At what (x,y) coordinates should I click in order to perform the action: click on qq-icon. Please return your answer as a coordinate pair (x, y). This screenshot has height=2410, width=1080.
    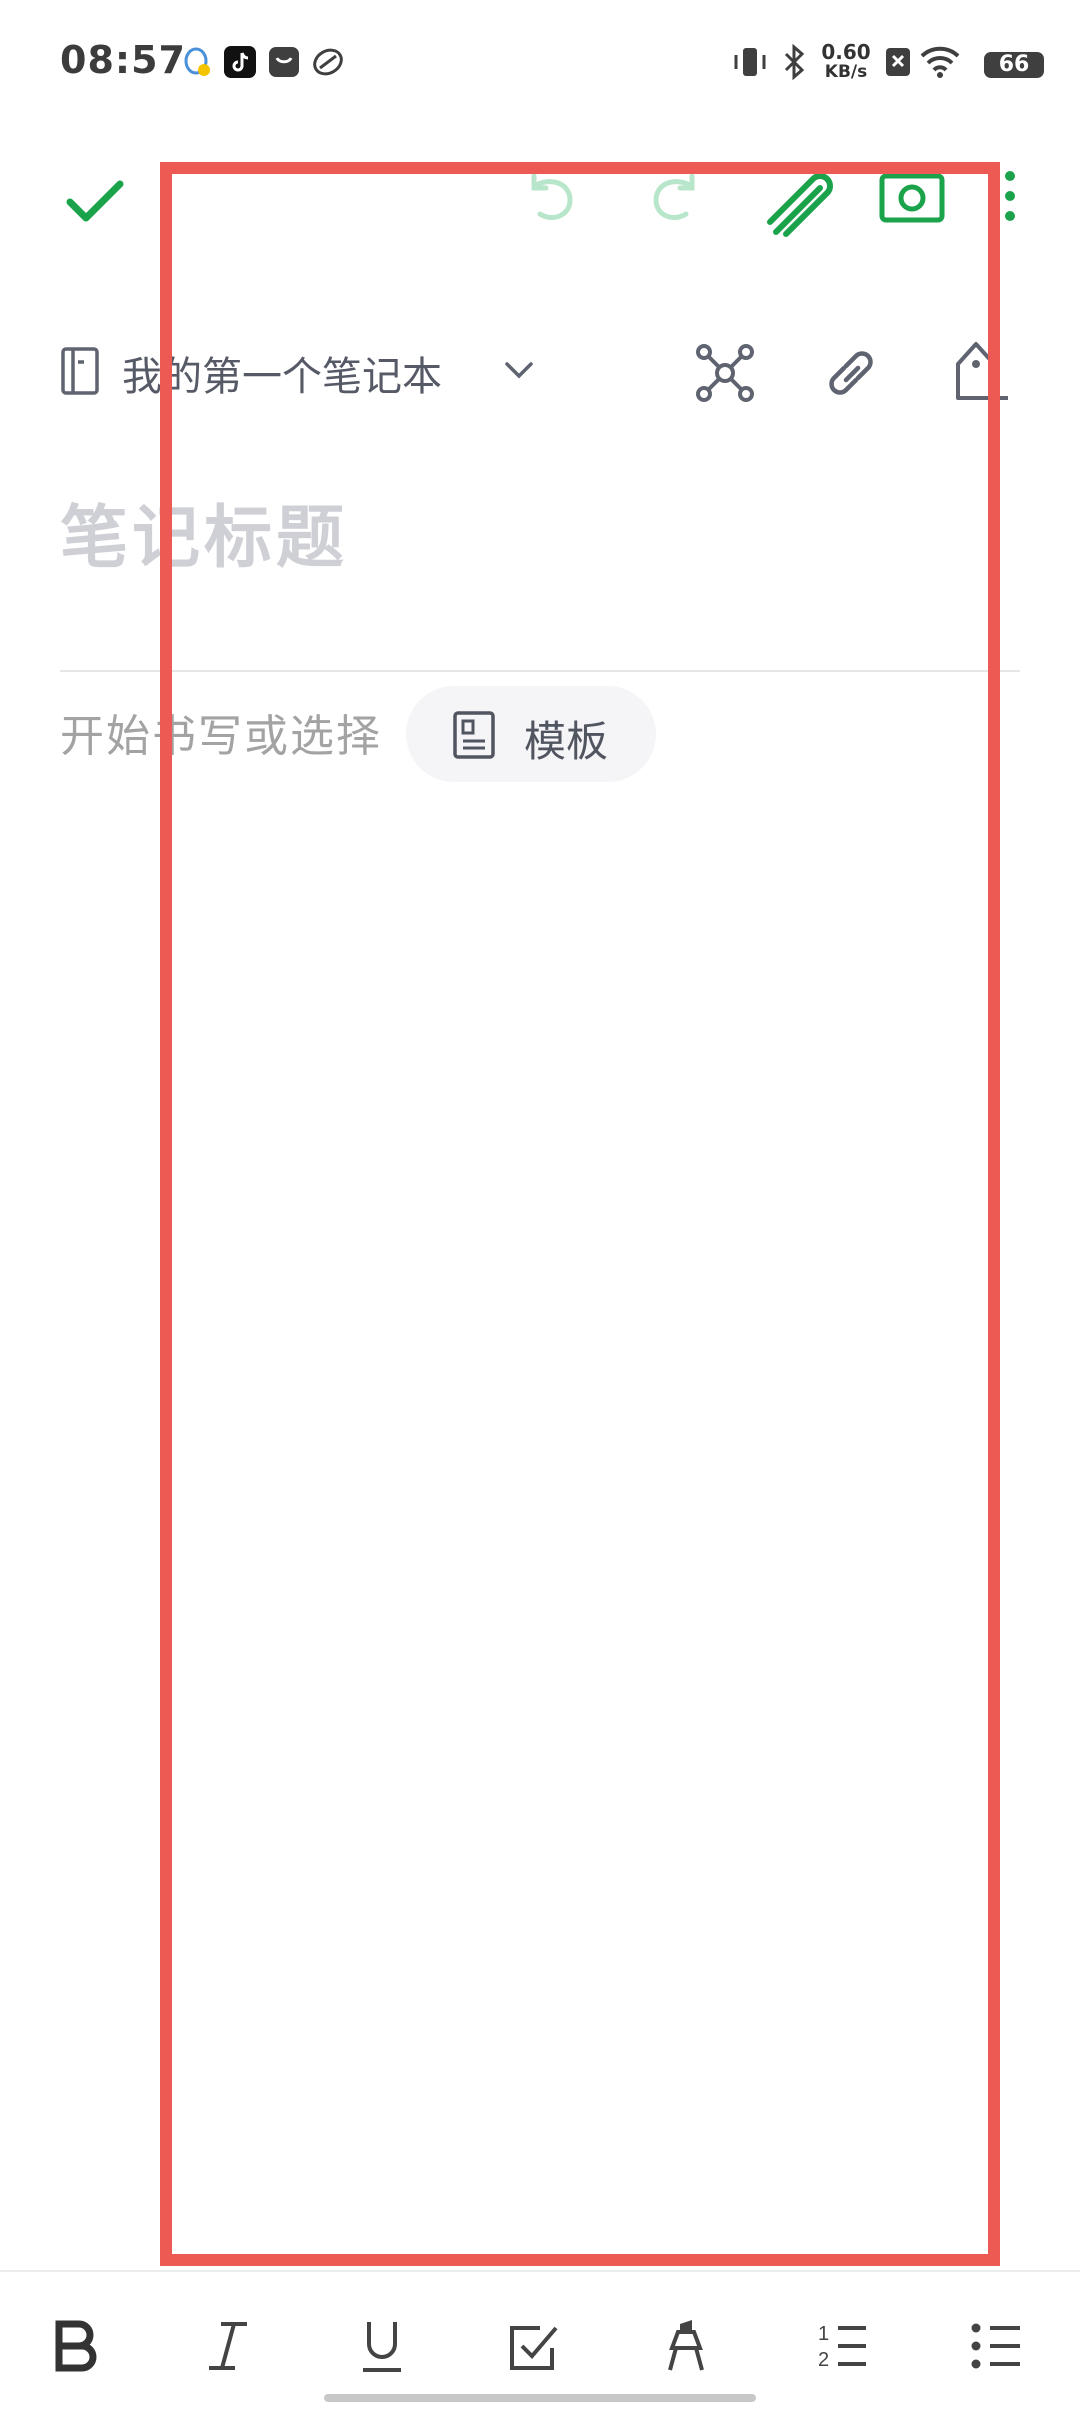
    Looking at the image, I should click on (196, 62).